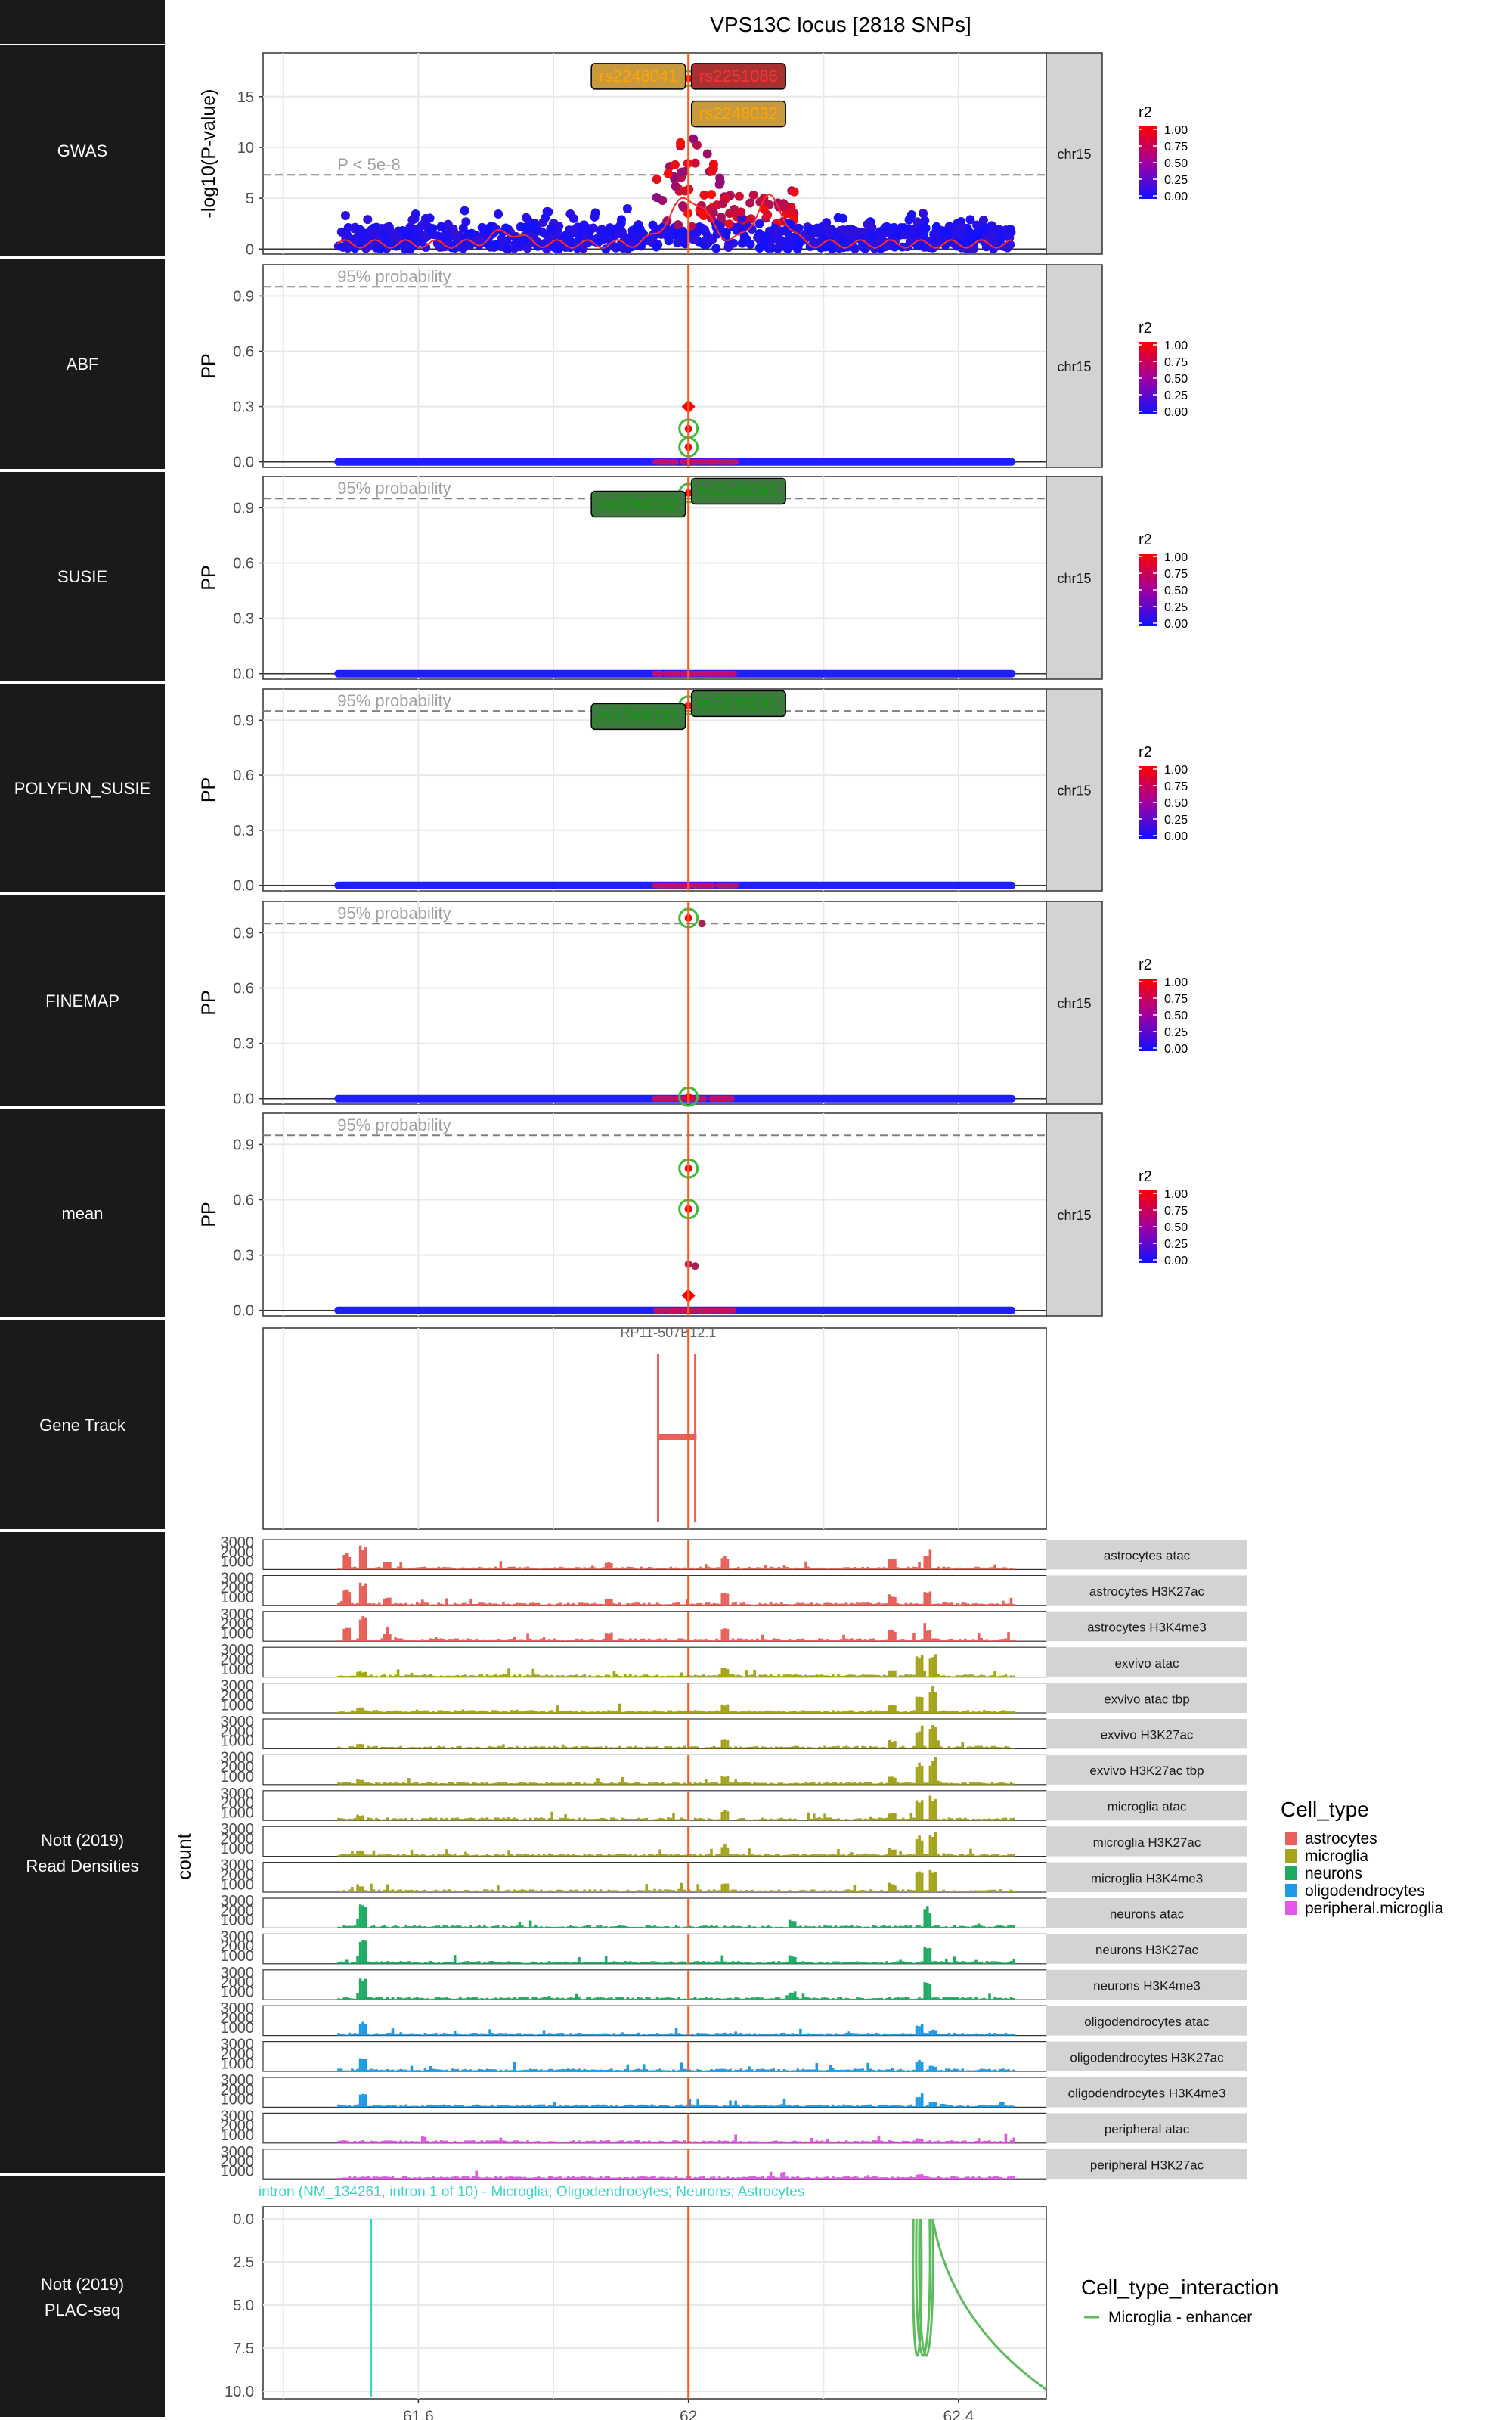 The width and height of the screenshot is (1512, 2420). What do you see at coordinates (654, 1428) in the screenshot?
I see `panel-background` at bounding box center [654, 1428].